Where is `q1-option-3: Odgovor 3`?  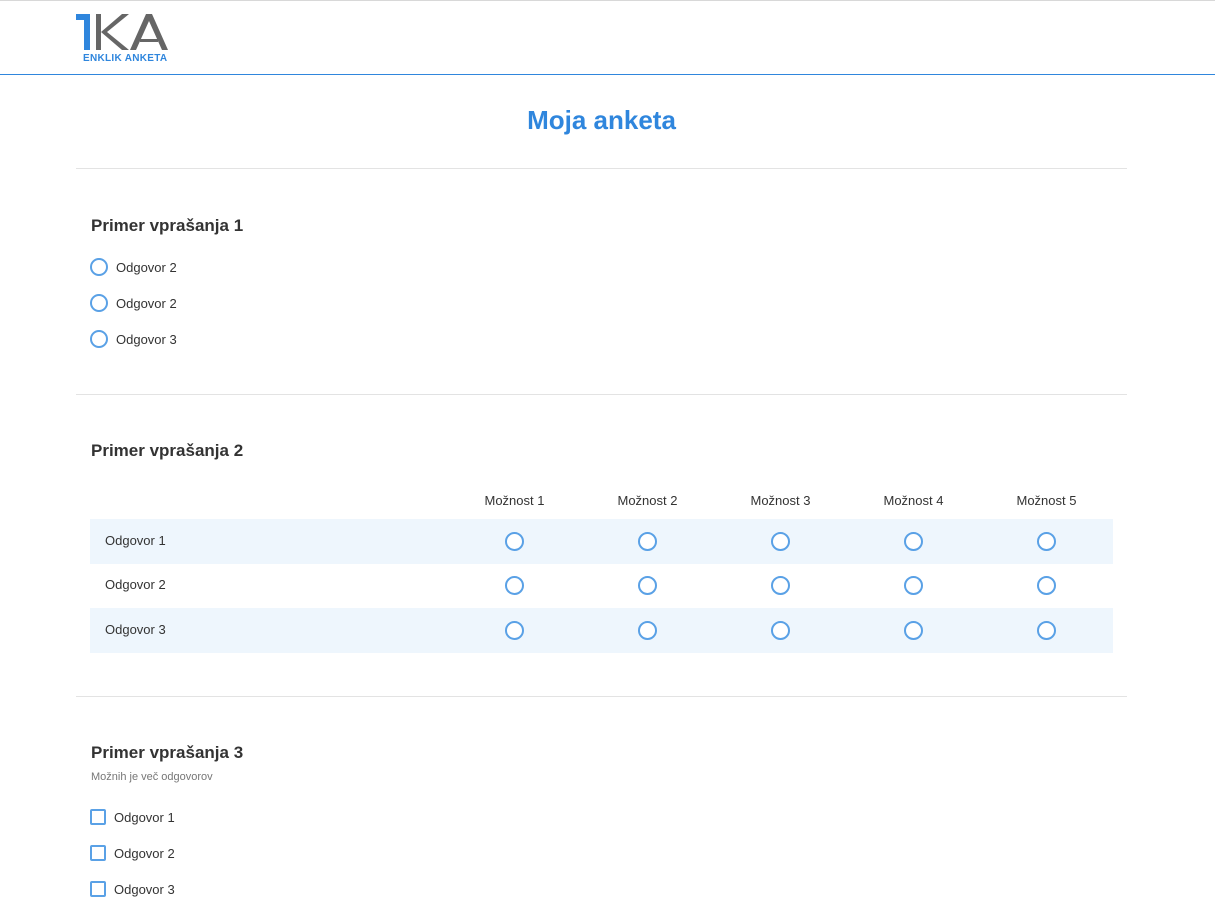
q1-option-3: Odgovor 3 is located at coordinates (133, 339).